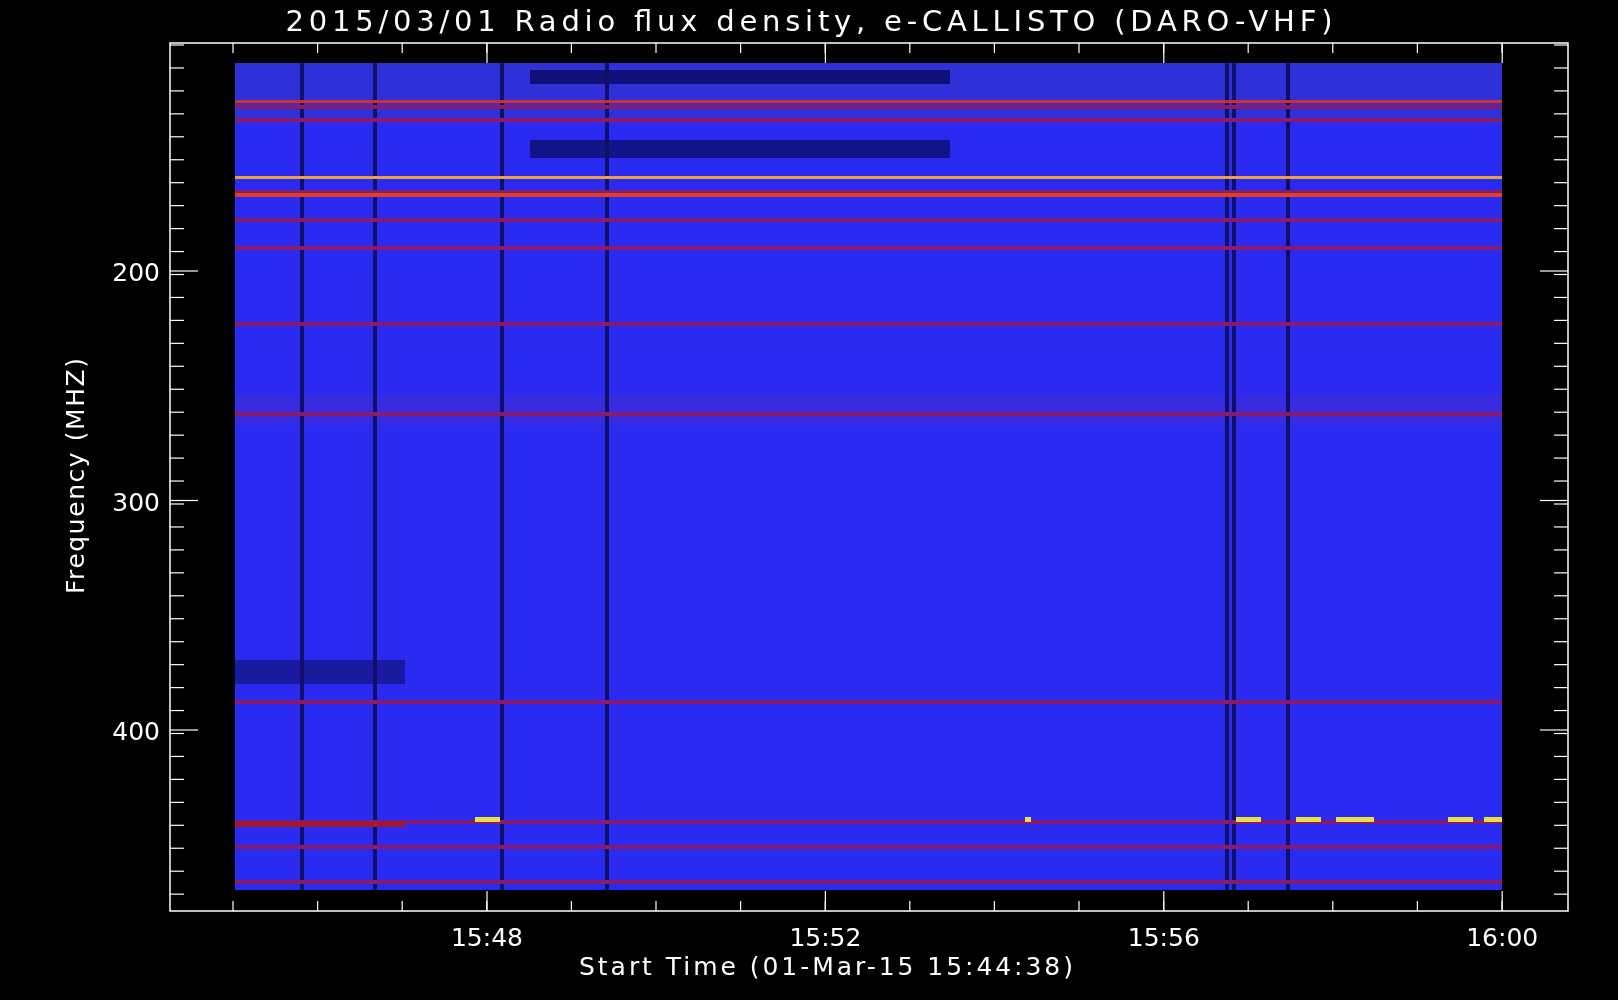 This screenshot has height=1000, width=1618. What do you see at coordinates (136, 272) in the screenshot?
I see `y-tick-label: 200` at bounding box center [136, 272].